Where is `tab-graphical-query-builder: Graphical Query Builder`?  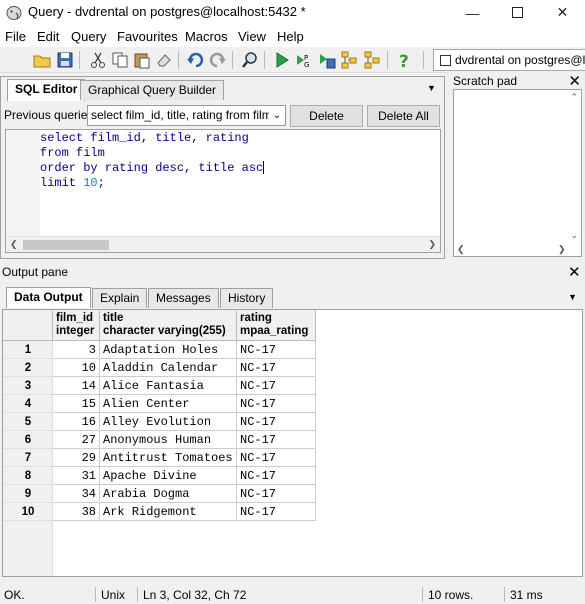 tab-graphical-query-builder: Graphical Query Builder is located at coordinates (152, 90).